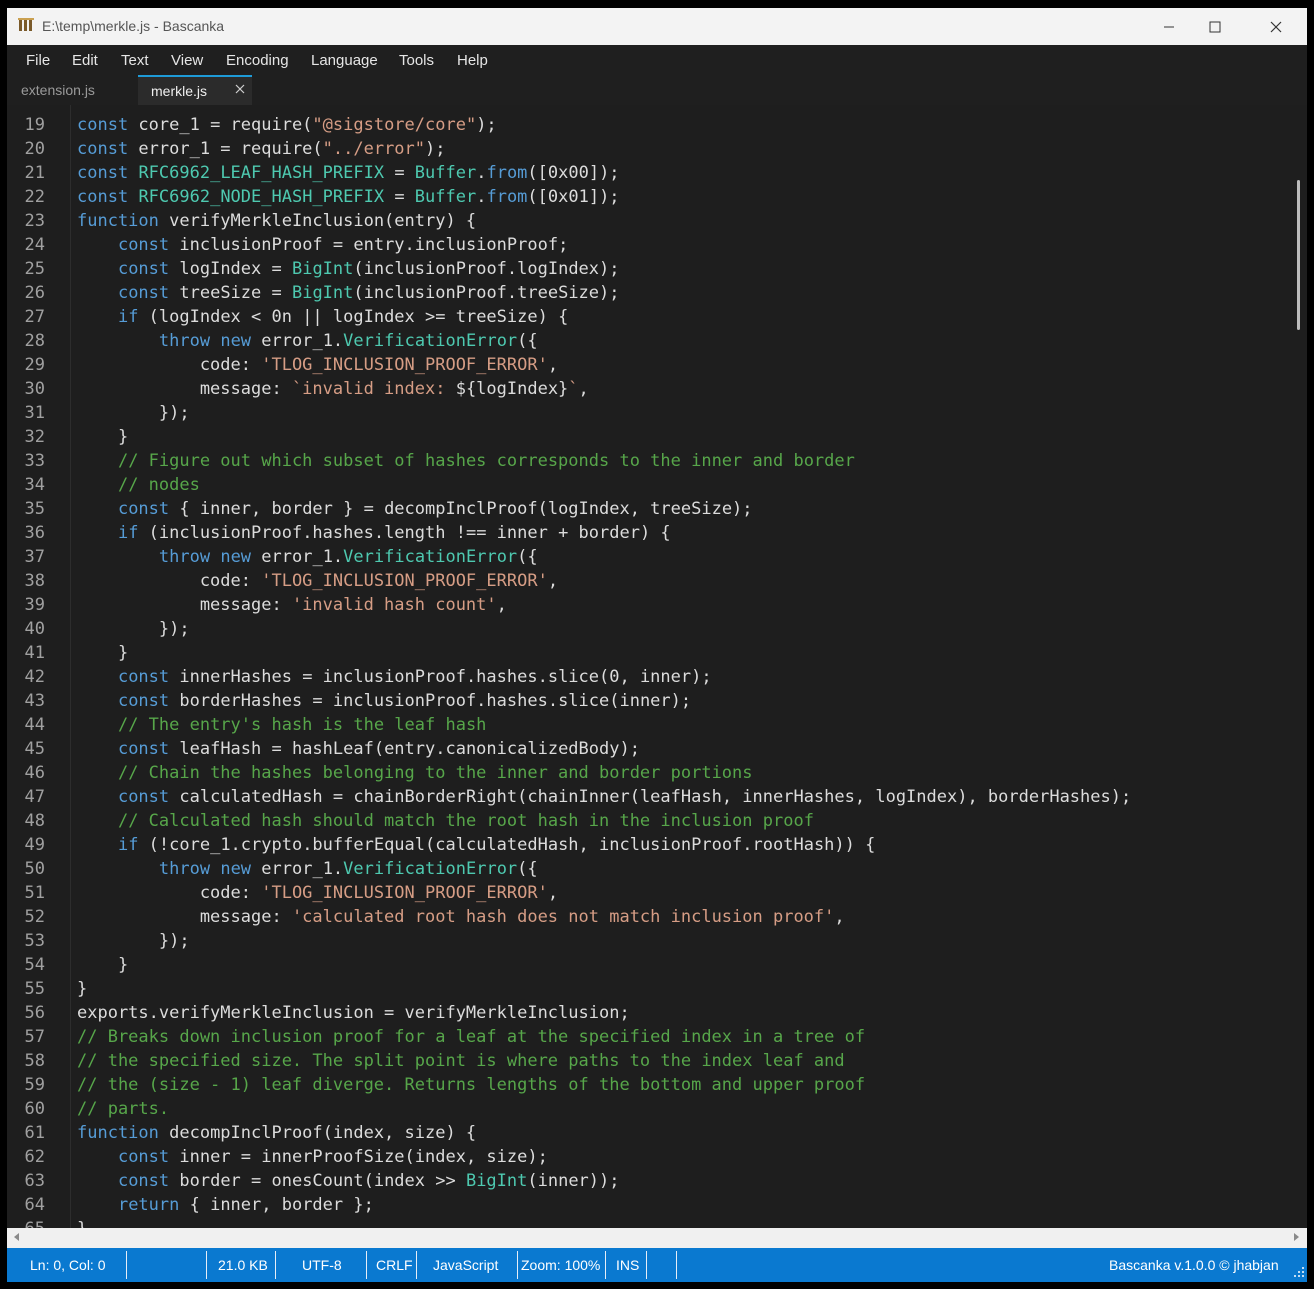 This screenshot has height=1289, width=1314. What do you see at coordinates (34, 1013) in the screenshot?
I see `line-number: 56` at bounding box center [34, 1013].